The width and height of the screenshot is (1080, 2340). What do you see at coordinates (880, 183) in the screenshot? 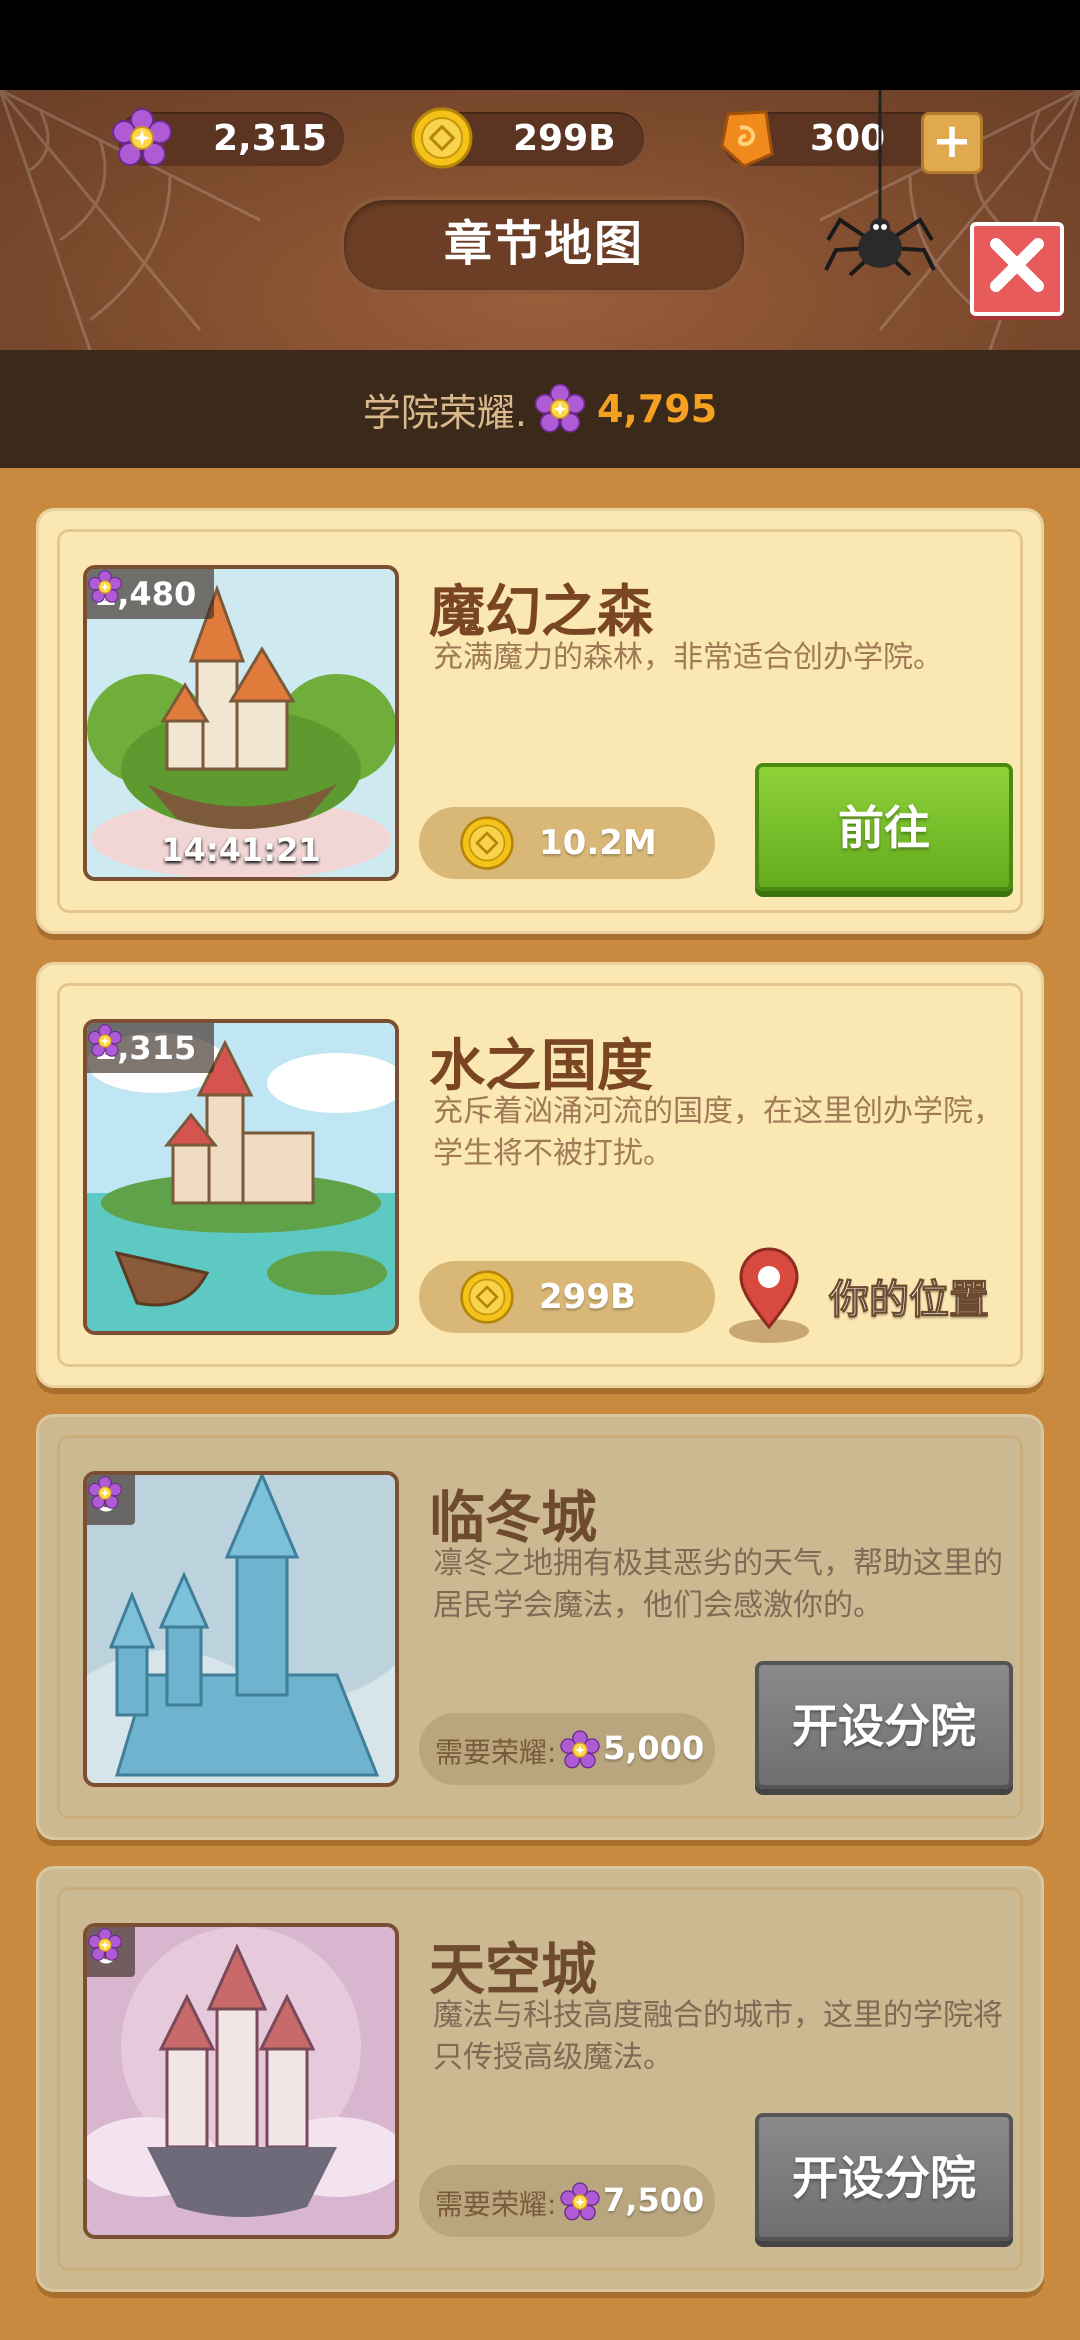
I see `spider-icon` at bounding box center [880, 183].